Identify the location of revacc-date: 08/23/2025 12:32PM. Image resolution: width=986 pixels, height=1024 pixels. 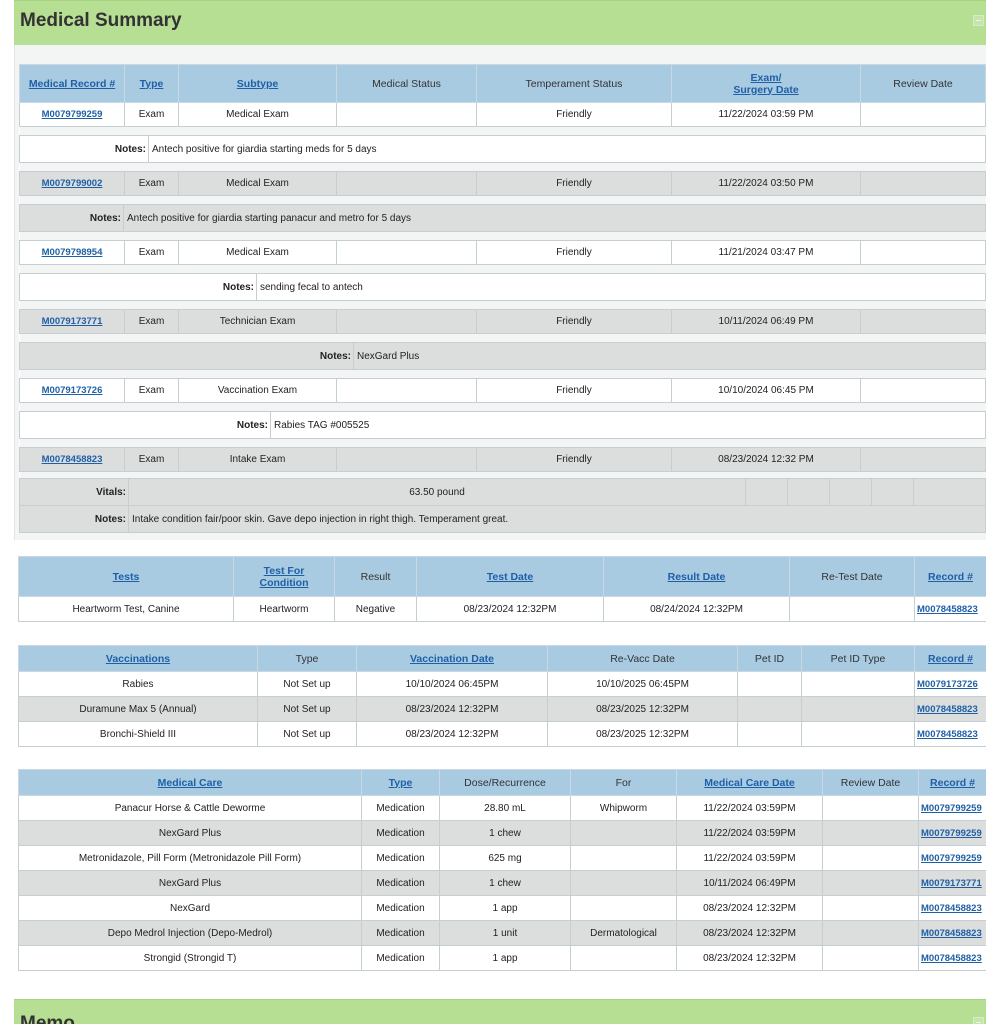
(642, 709).